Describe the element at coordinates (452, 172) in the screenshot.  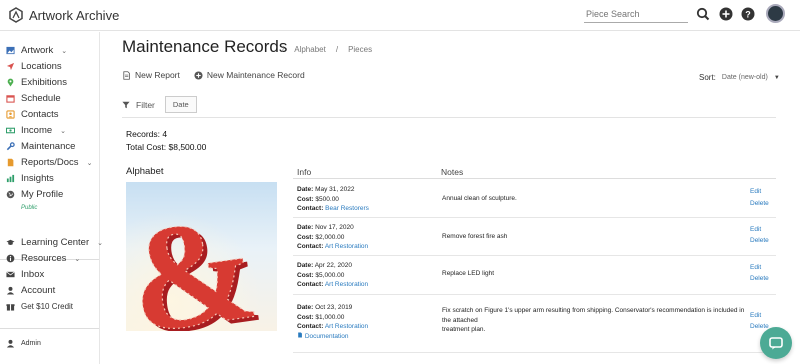
I see `column-header-notes: Notes` at that location.